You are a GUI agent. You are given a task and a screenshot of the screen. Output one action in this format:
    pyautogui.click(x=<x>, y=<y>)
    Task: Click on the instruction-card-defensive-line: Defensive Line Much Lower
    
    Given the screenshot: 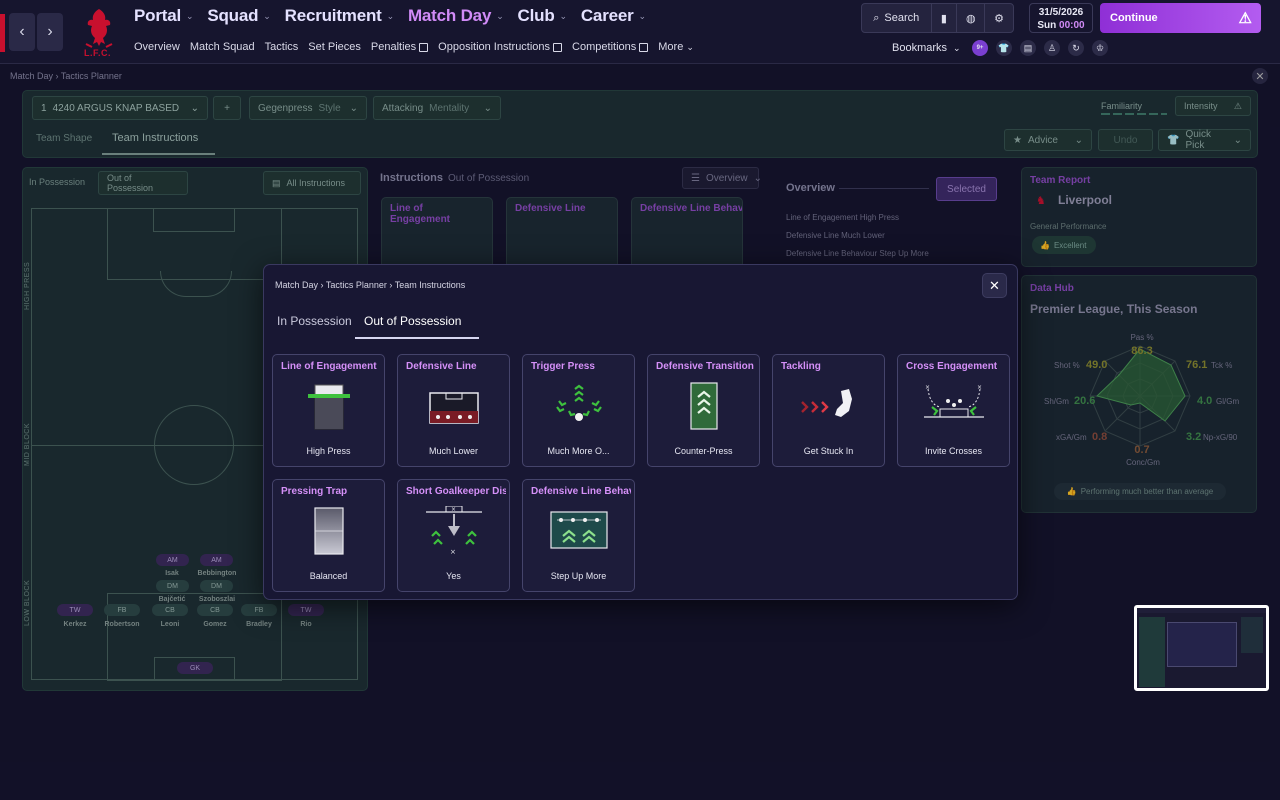 What is the action you would take?
    pyautogui.click(x=453, y=410)
    